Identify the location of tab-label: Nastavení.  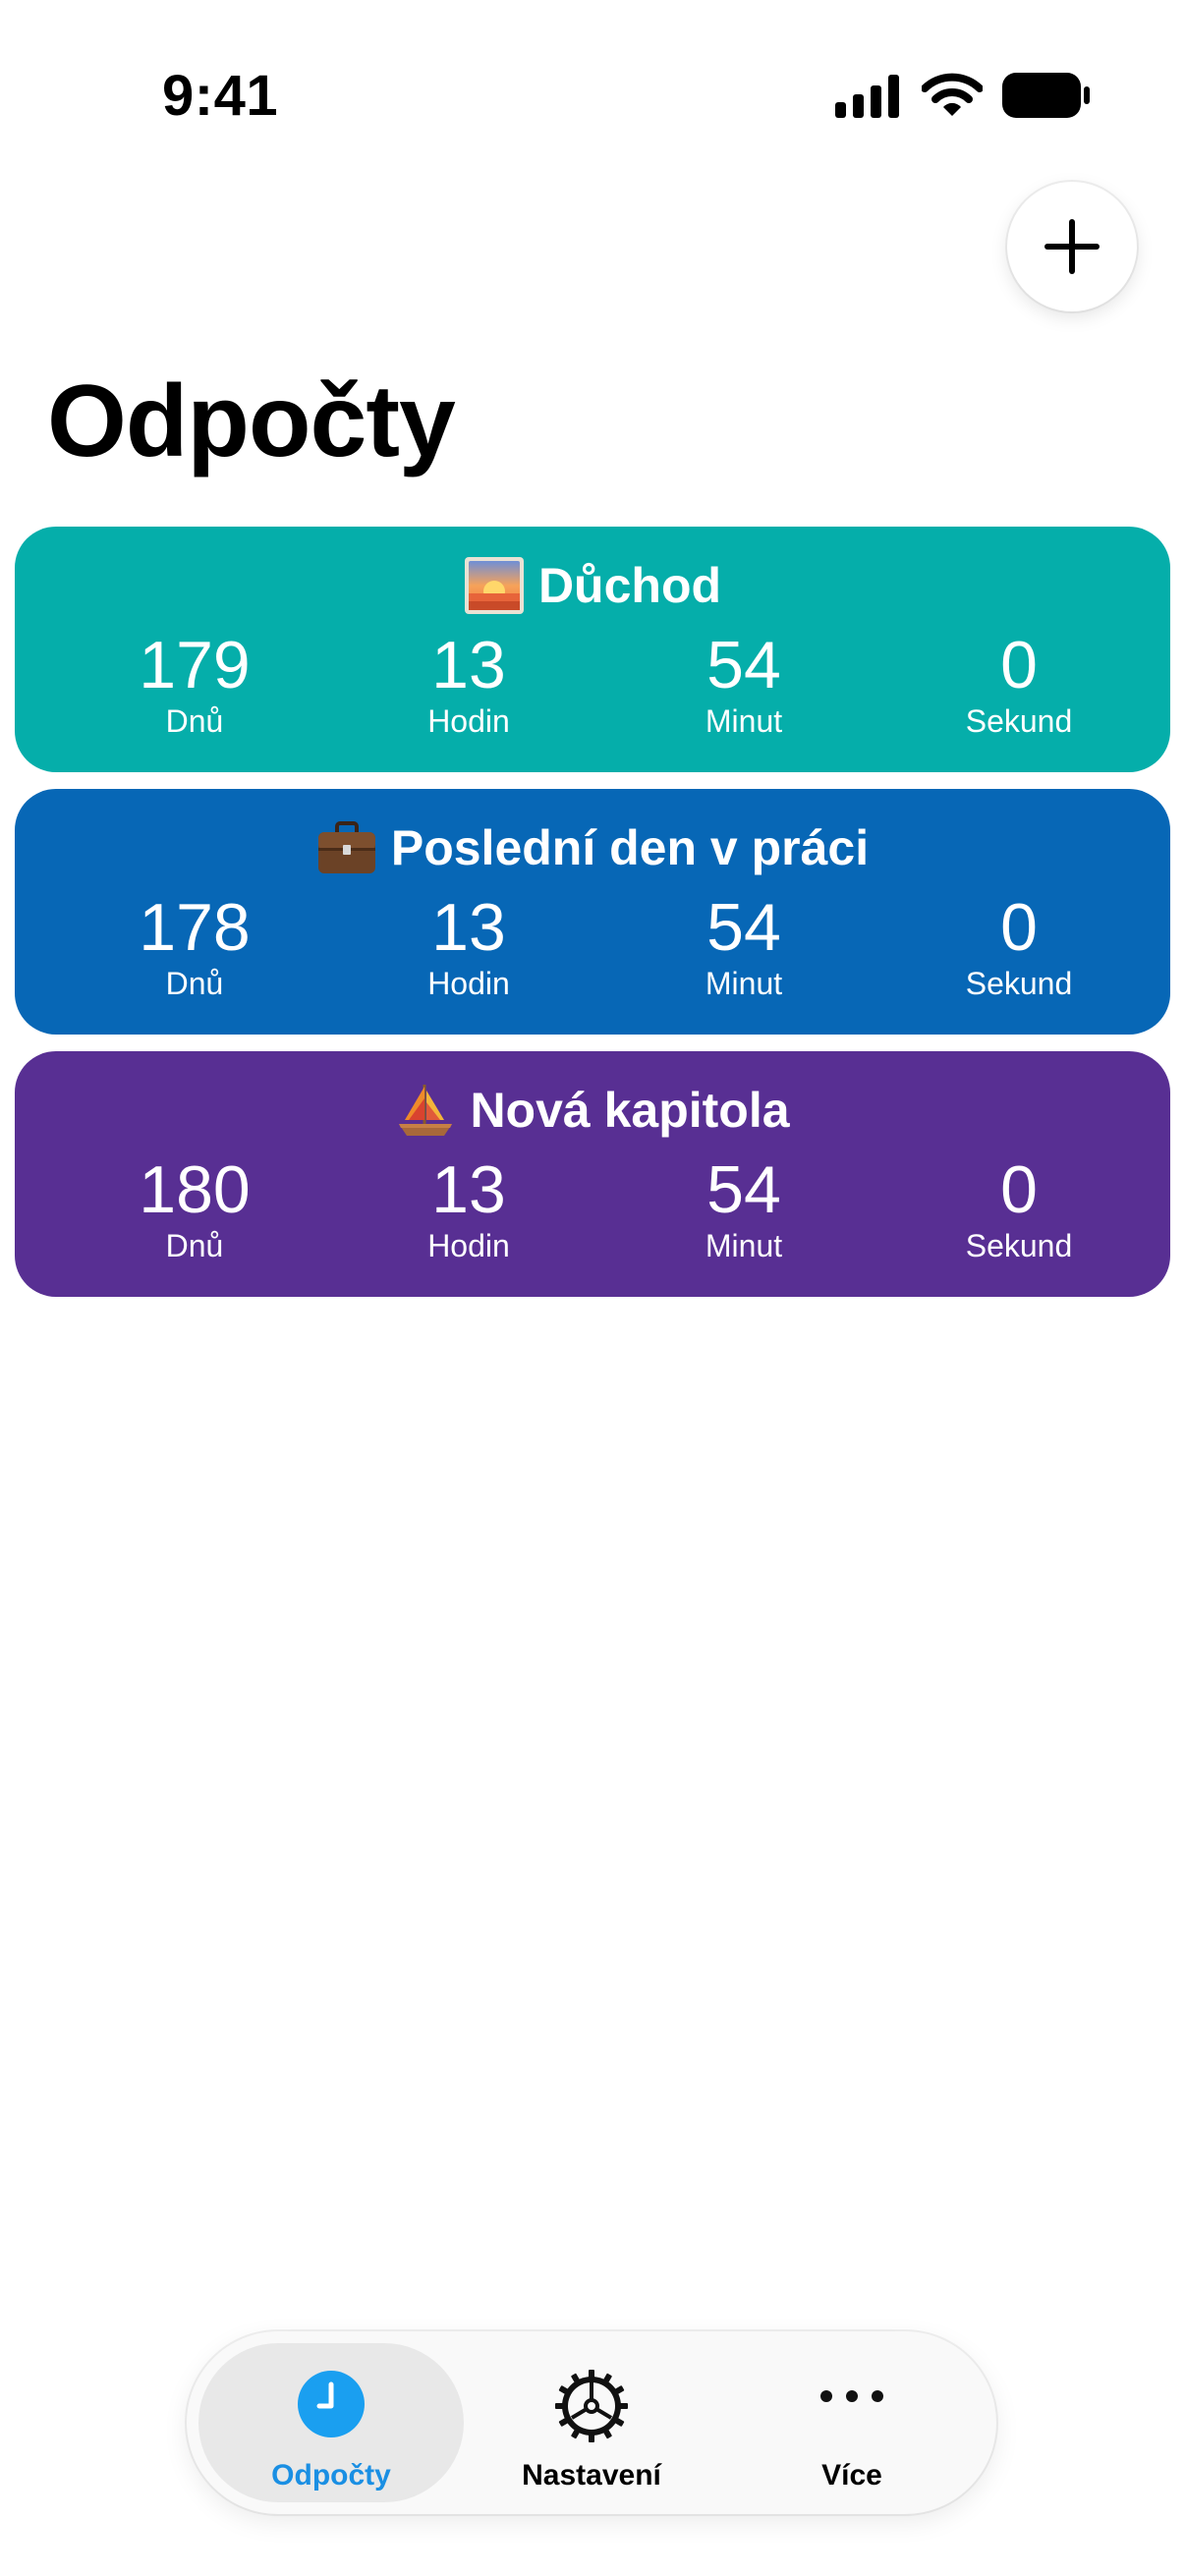
(592, 2475).